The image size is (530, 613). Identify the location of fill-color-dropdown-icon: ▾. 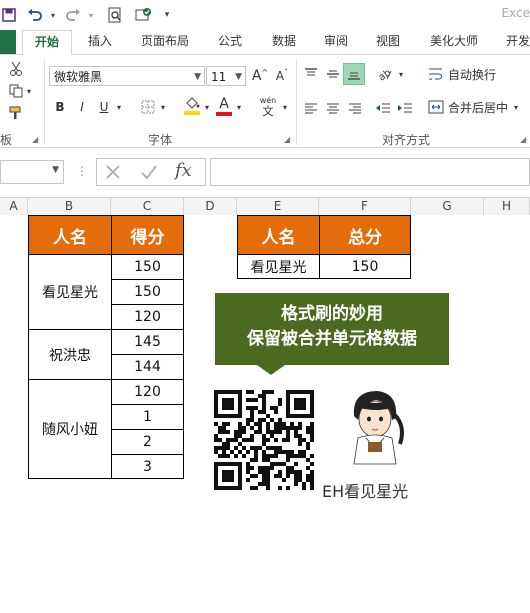
(207, 107).